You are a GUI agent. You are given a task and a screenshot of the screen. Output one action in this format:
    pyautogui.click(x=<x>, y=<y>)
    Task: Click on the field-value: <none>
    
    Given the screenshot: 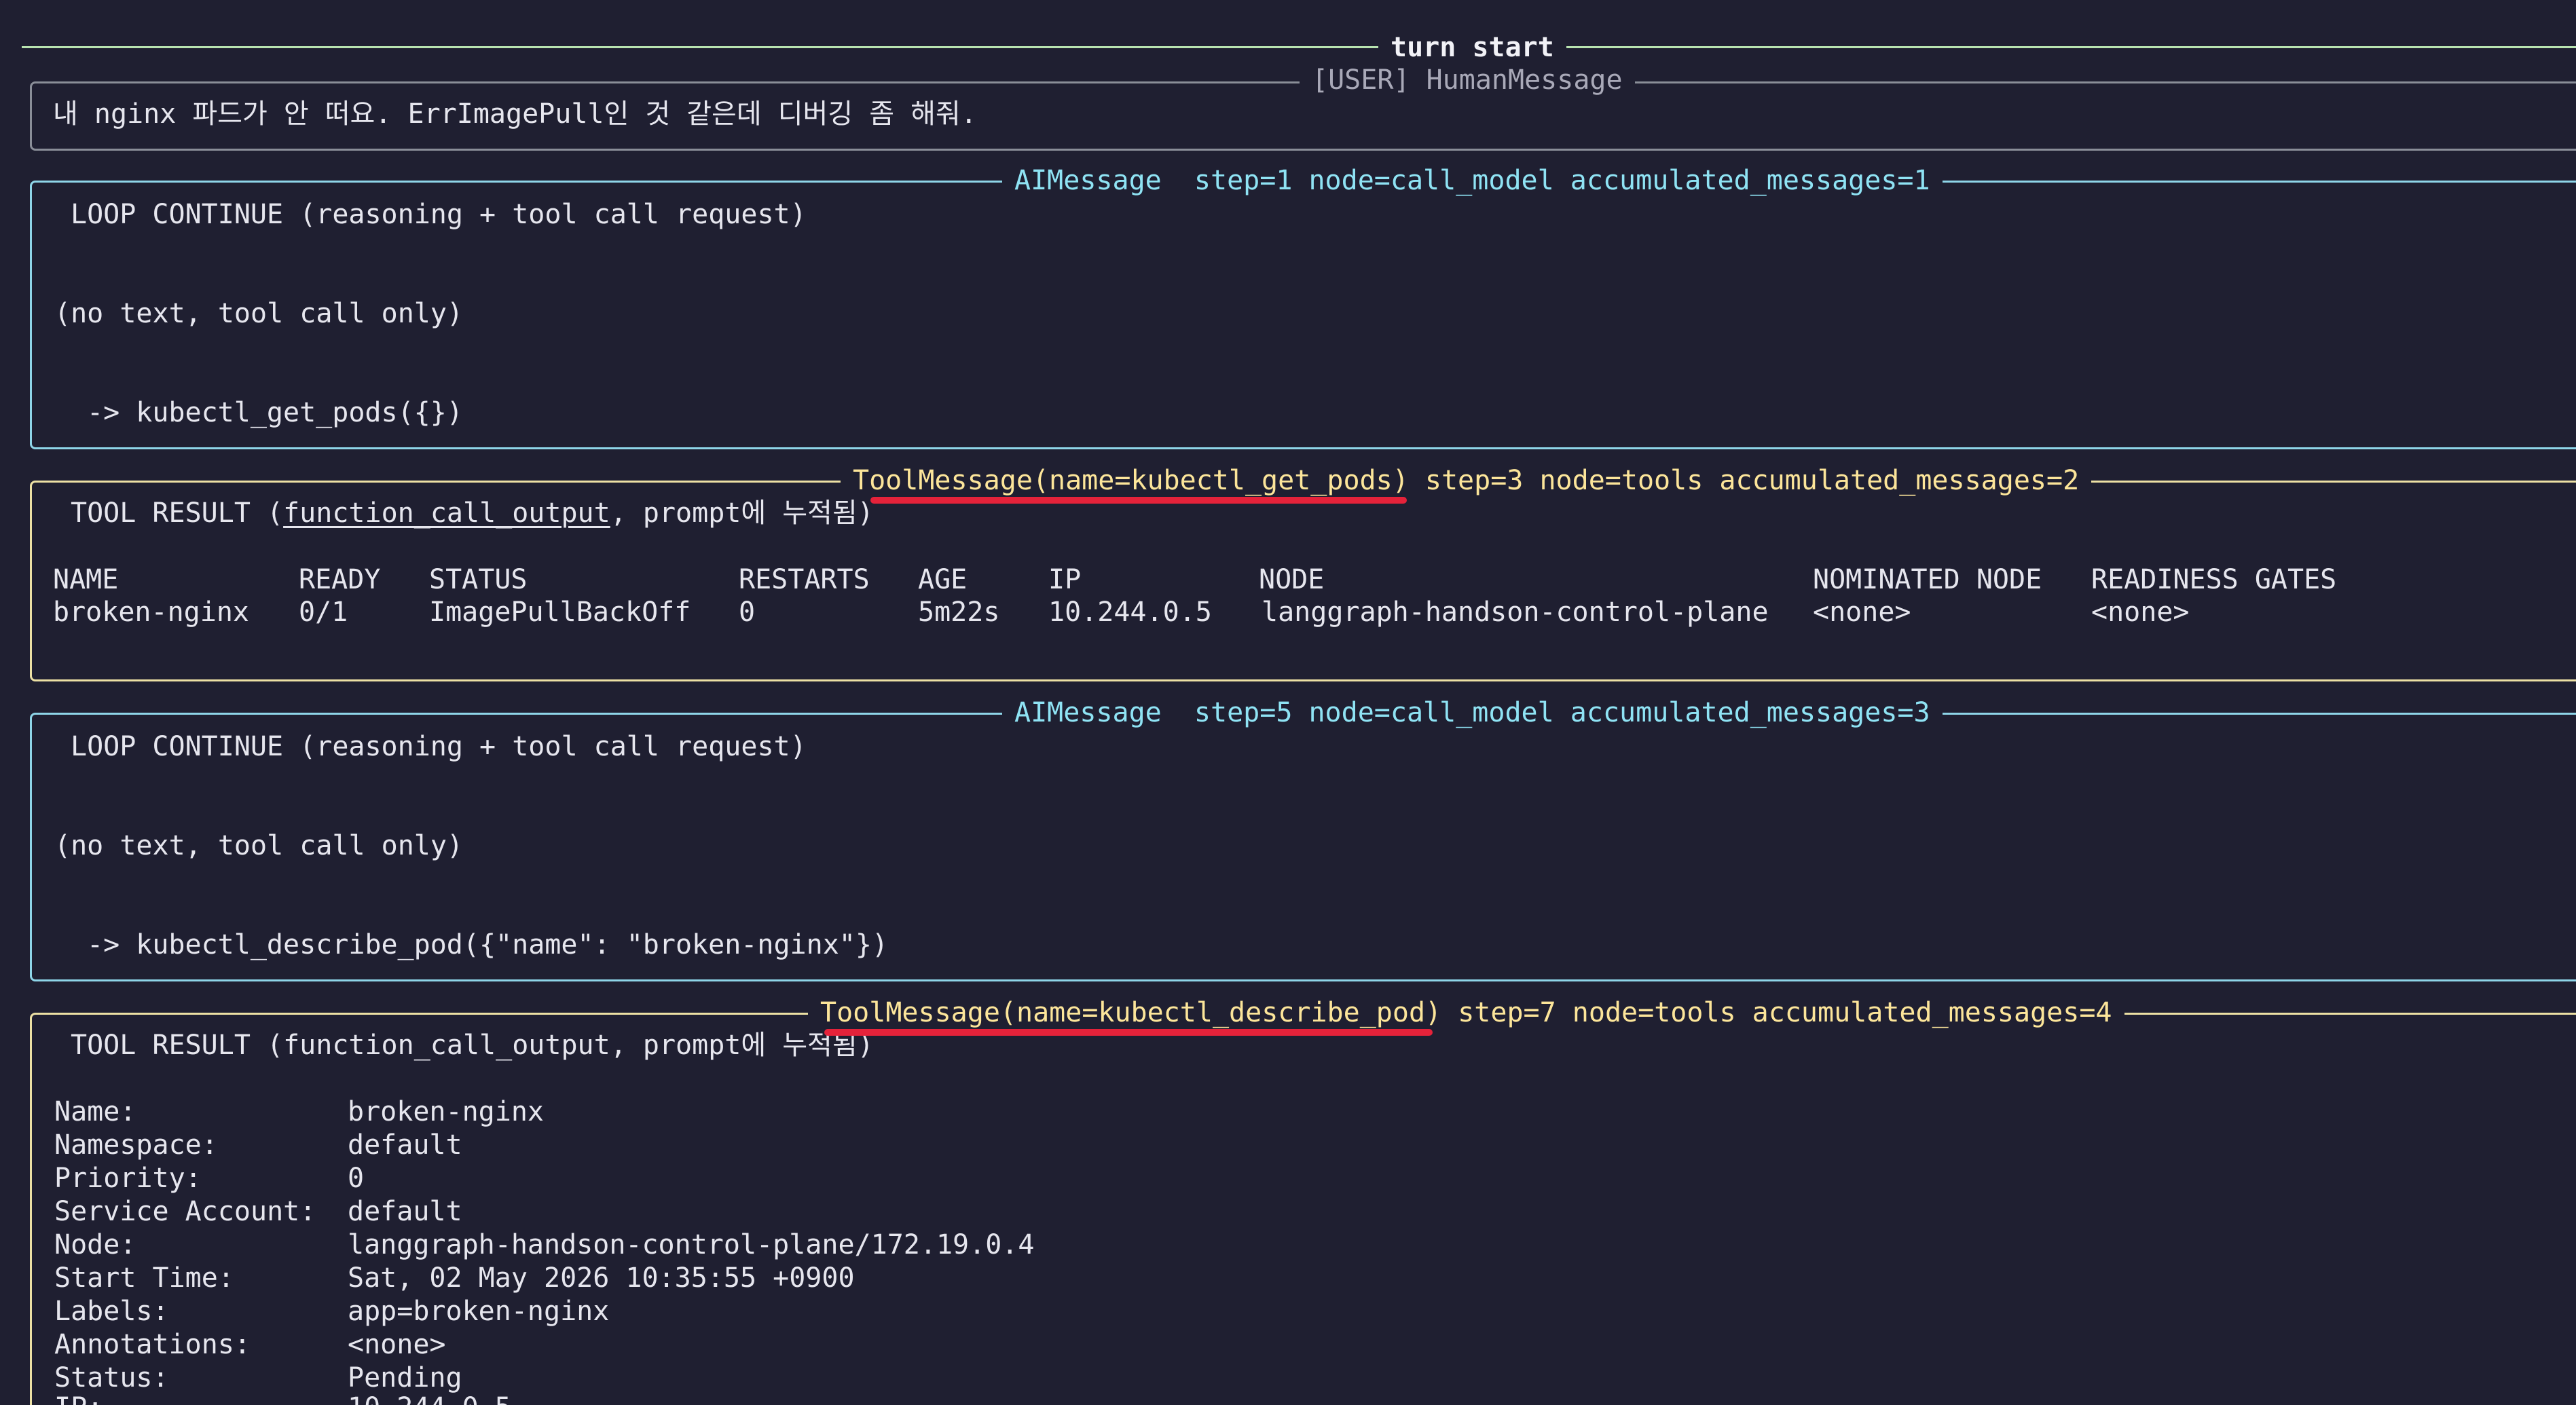 What is the action you would take?
    pyautogui.click(x=397, y=1344)
    